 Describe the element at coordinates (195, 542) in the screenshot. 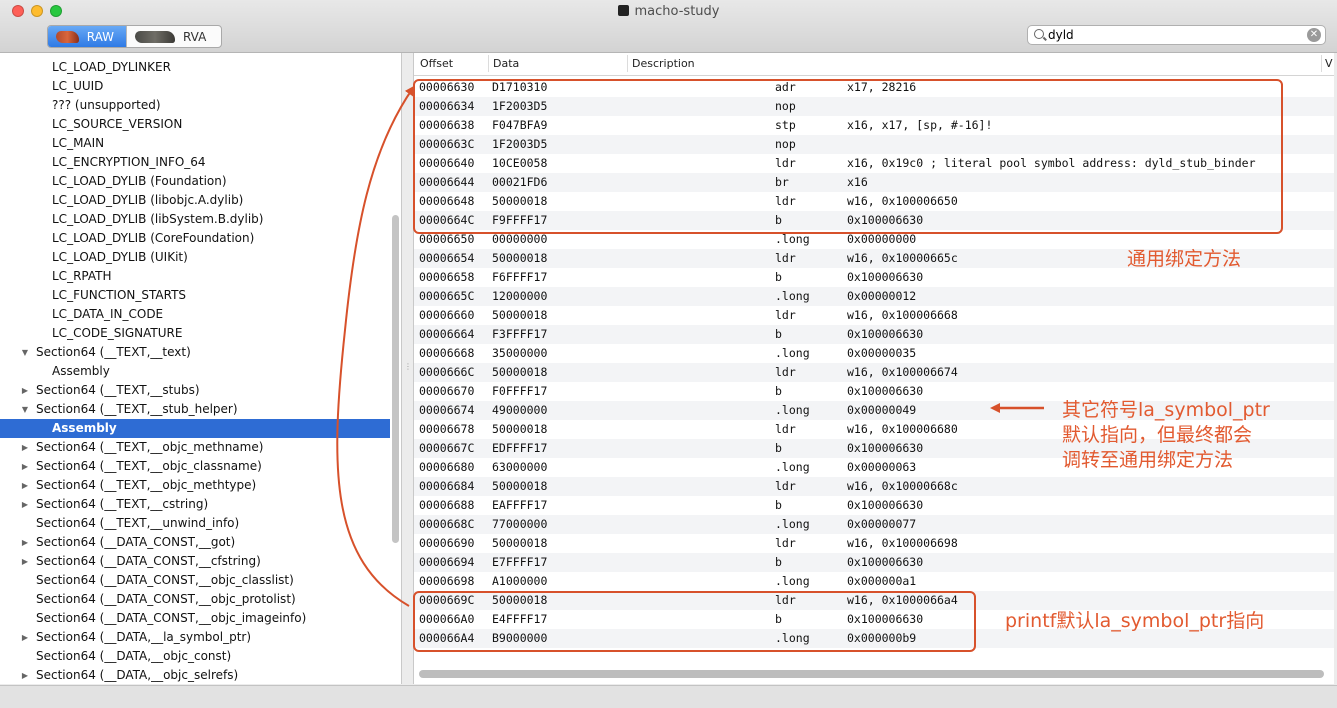

I see `sidebar-item: ▶ Section64 (__DATA_CONST,__got)` at that location.